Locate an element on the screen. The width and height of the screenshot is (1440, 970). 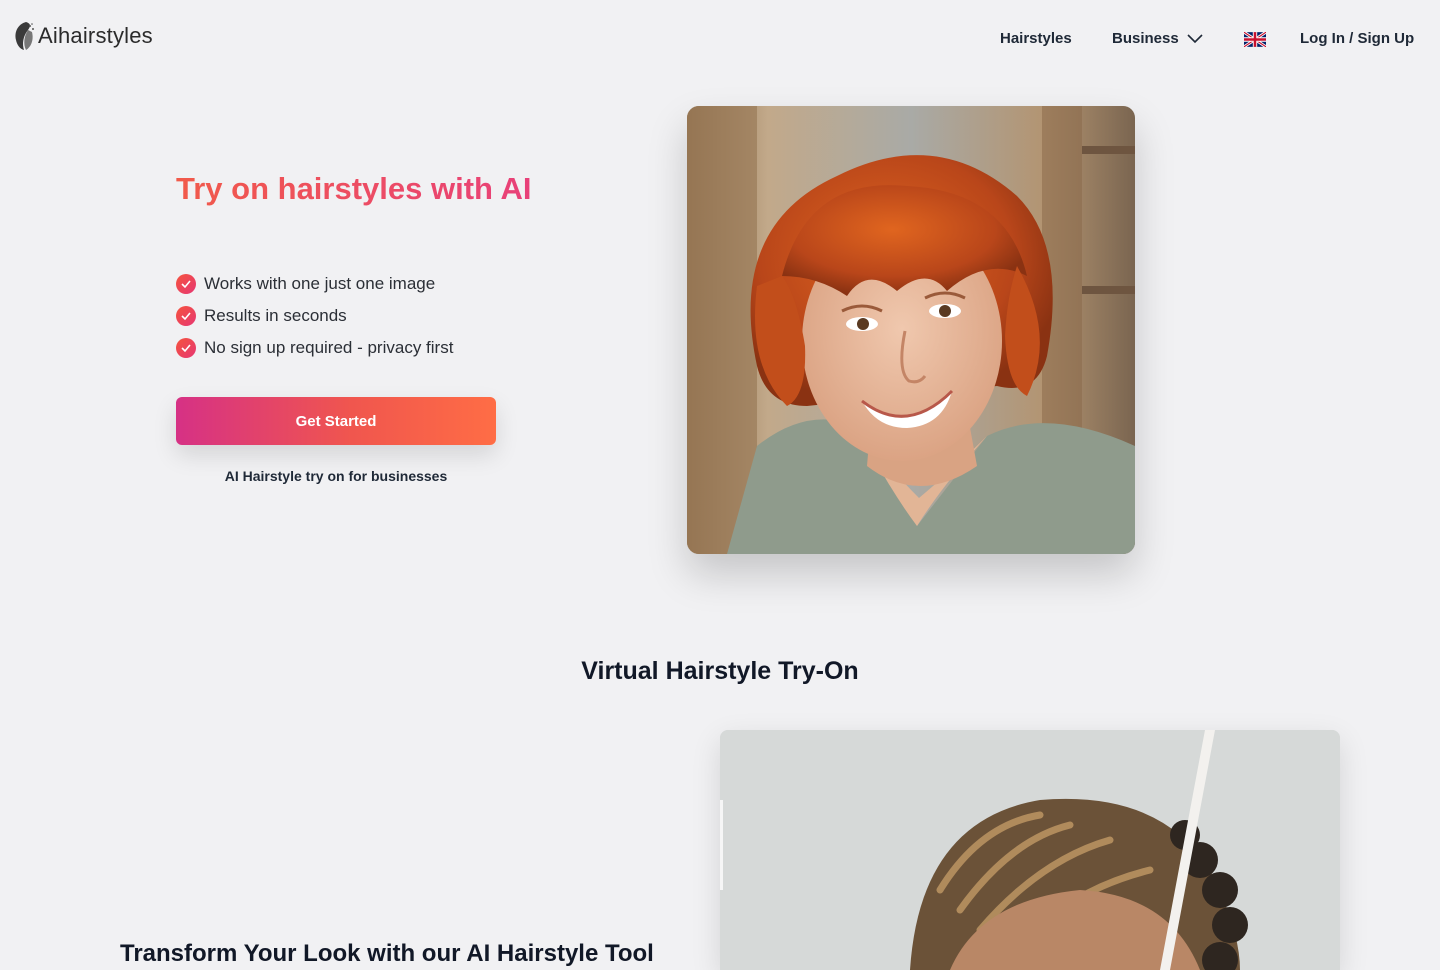
braids-illustration is located at coordinates (1030, 850).